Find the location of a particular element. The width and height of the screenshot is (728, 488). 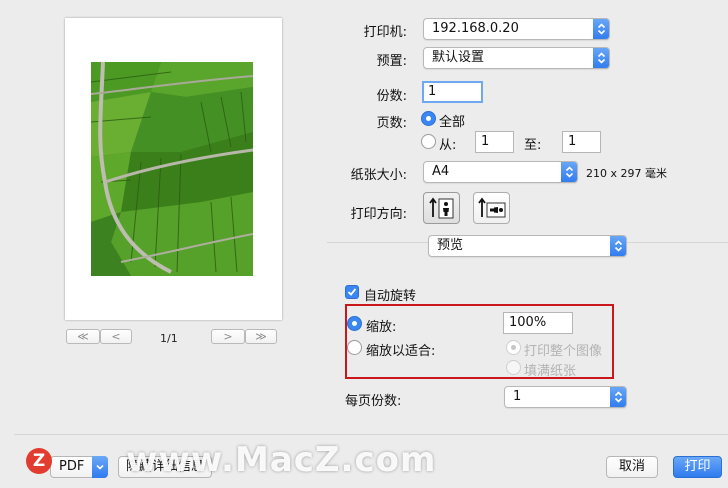

pages-from-input: 1 is located at coordinates (494, 142).